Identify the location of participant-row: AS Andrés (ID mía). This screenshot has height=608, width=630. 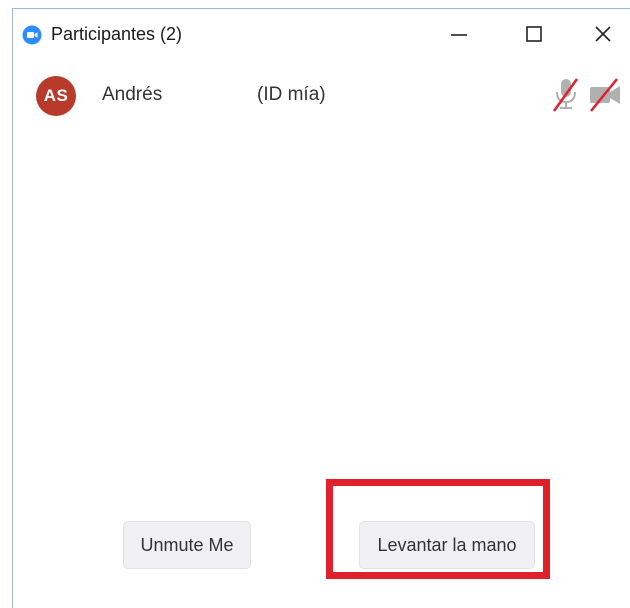
(321, 95).